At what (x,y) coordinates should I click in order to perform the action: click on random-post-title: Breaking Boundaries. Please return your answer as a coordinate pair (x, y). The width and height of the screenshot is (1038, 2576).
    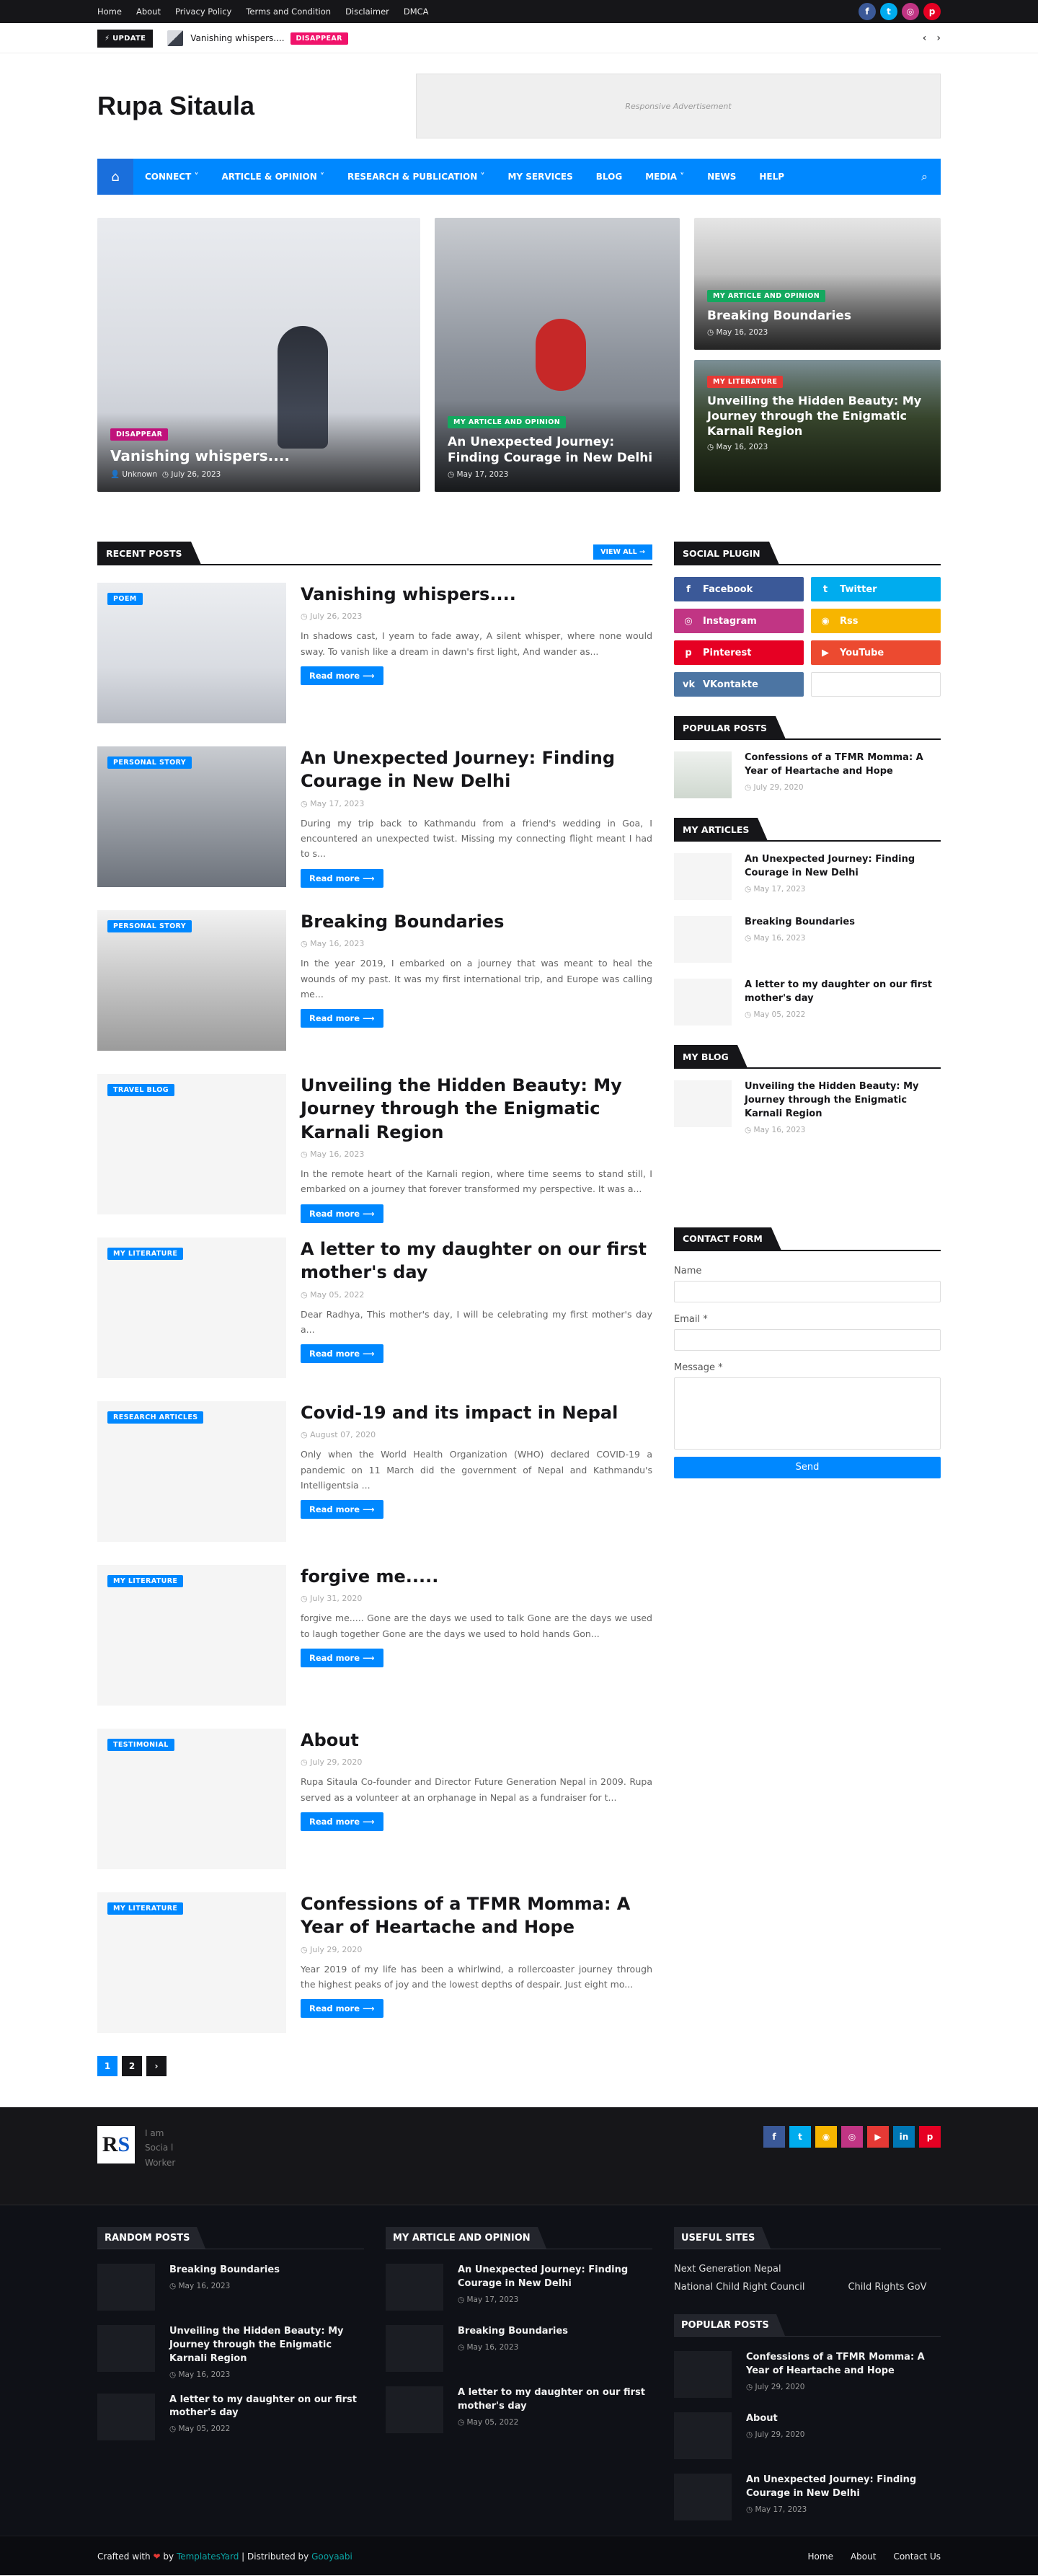
    Looking at the image, I should click on (224, 2270).